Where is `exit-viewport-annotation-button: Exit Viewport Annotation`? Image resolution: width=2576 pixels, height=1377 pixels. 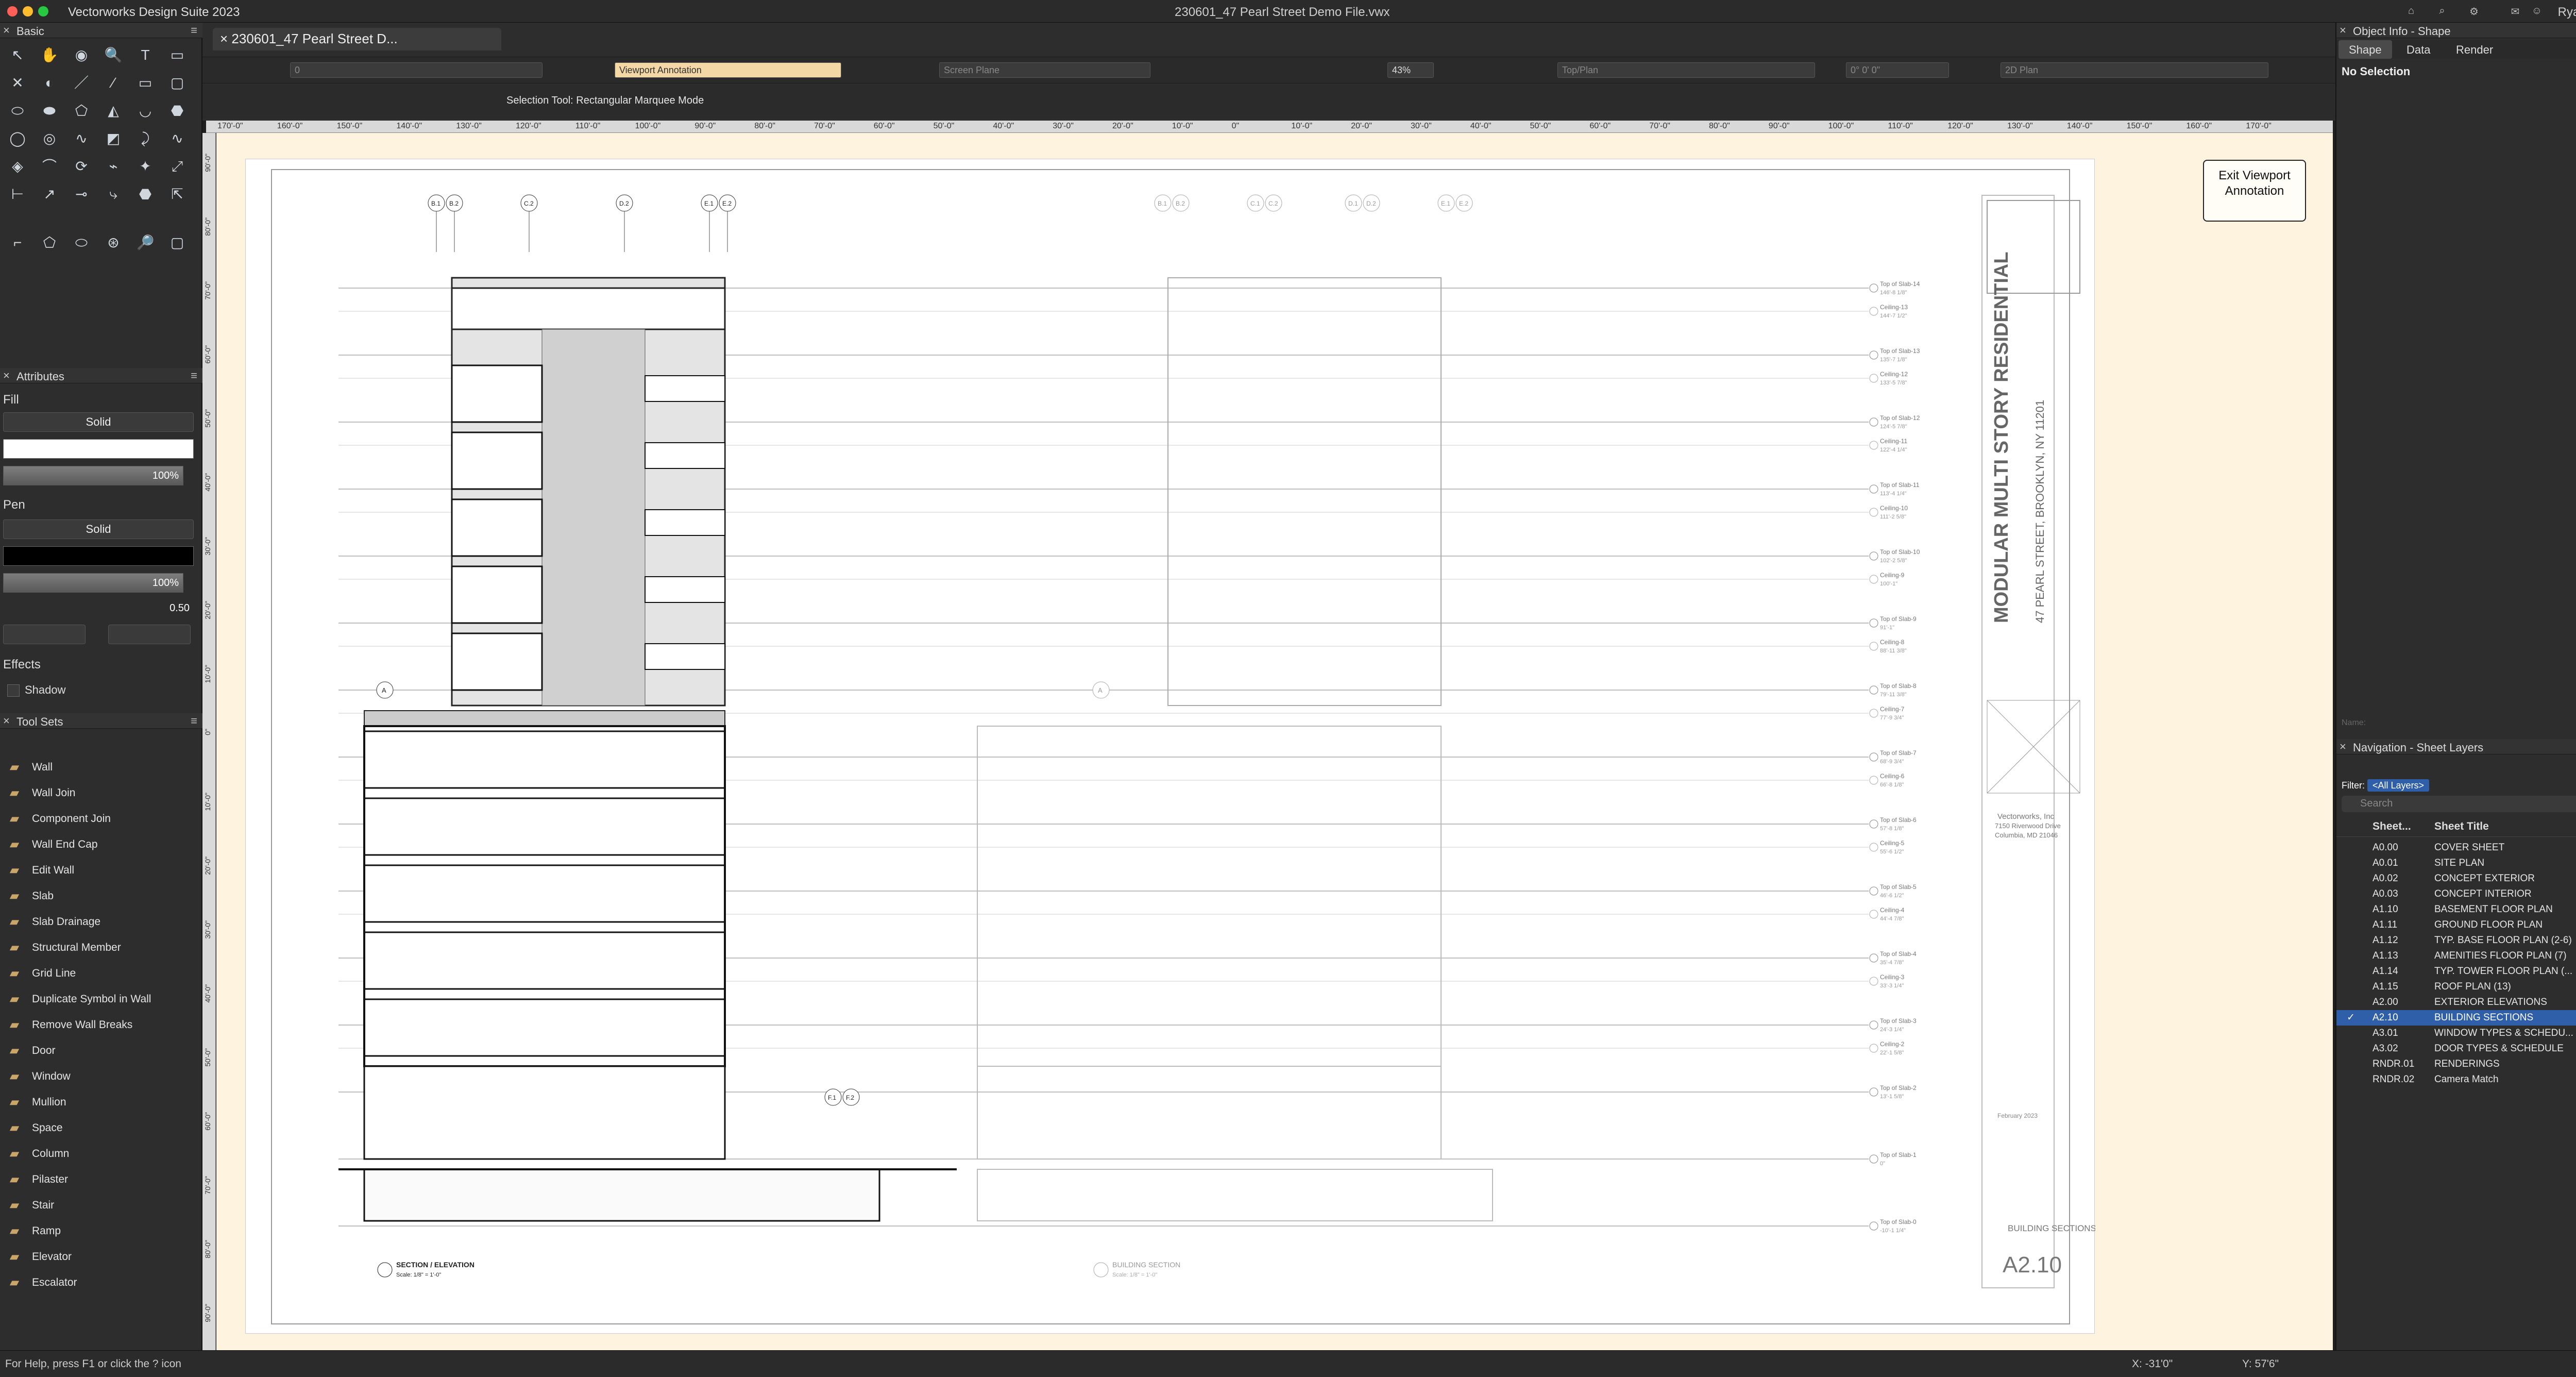 exit-viewport-annotation-button: Exit Viewport Annotation is located at coordinates (2254, 191).